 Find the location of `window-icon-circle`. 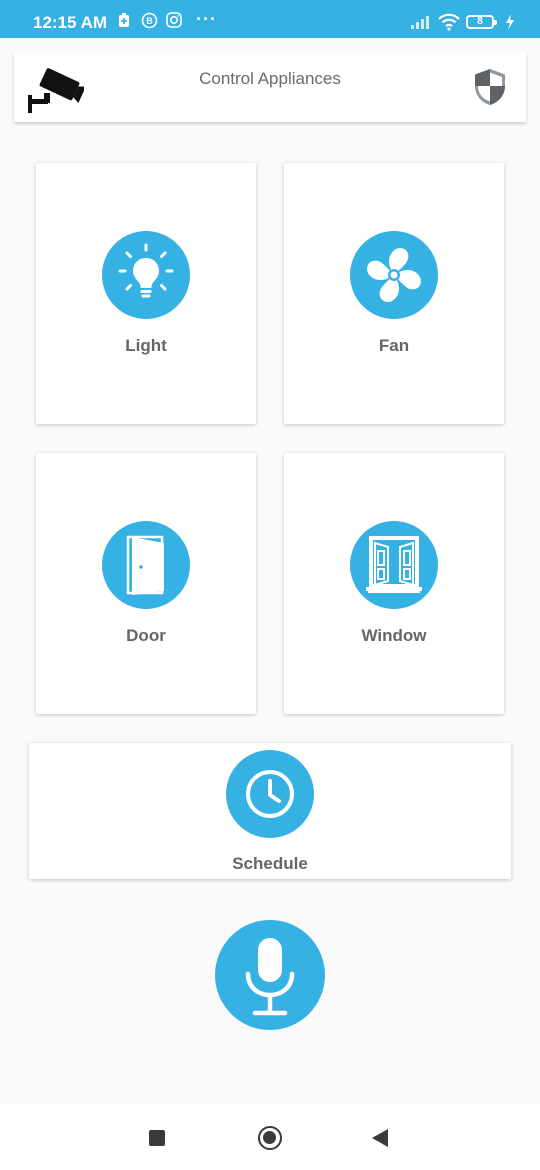

window-icon-circle is located at coordinates (394, 565).